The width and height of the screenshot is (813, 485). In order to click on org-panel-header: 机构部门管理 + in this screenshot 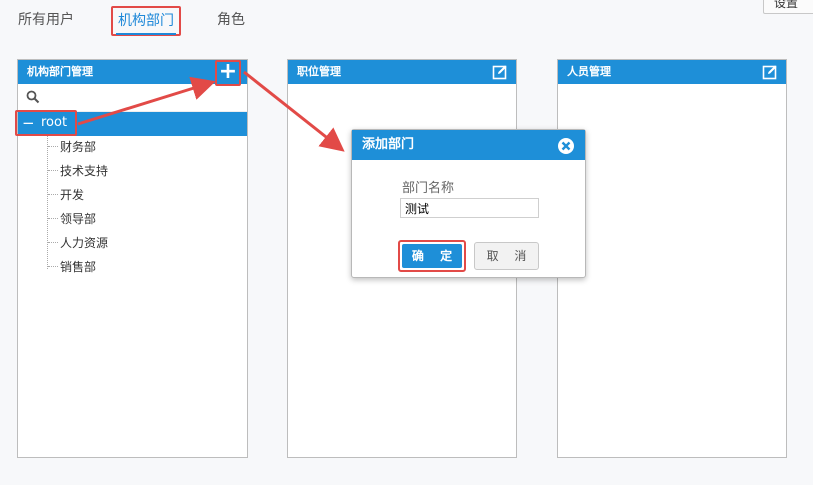, I will do `click(132, 73)`.